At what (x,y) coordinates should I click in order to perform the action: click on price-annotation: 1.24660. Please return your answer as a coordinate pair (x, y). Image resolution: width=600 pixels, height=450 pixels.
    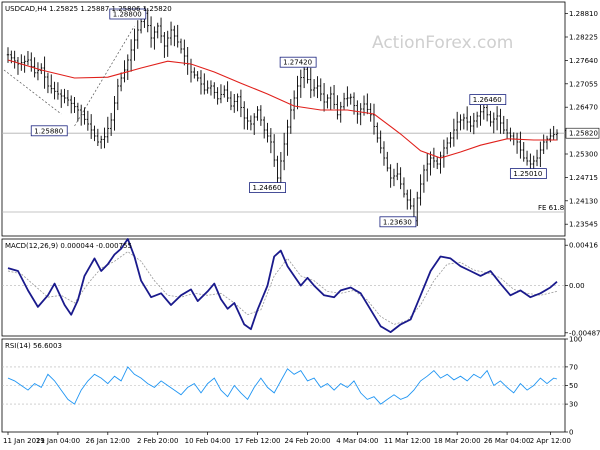
    Looking at the image, I should click on (267, 188).